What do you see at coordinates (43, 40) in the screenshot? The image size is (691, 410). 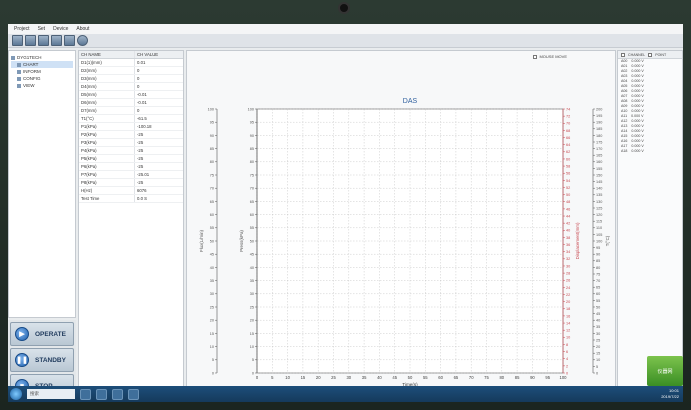 I see `settings-icon` at bounding box center [43, 40].